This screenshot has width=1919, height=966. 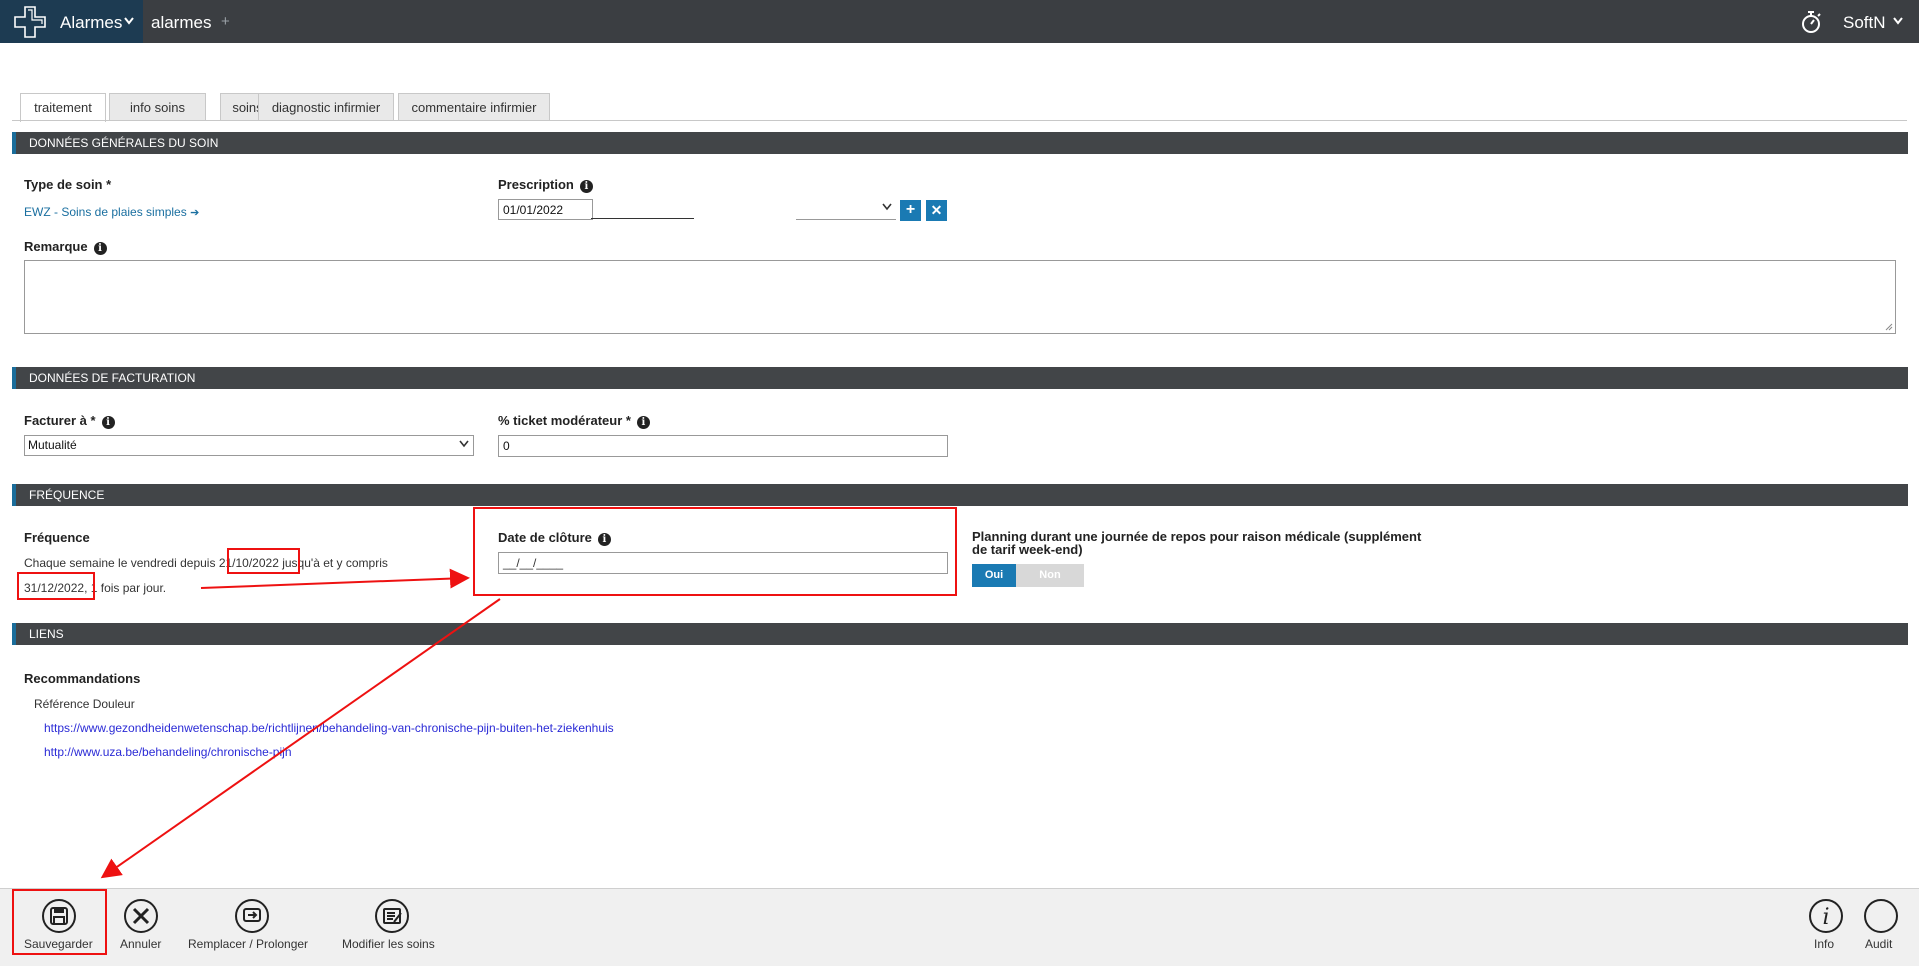 What do you see at coordinates (195, 213) in the screenshot?
I see `arrow-right-icon: ➔` at bounding box center [195, 213].